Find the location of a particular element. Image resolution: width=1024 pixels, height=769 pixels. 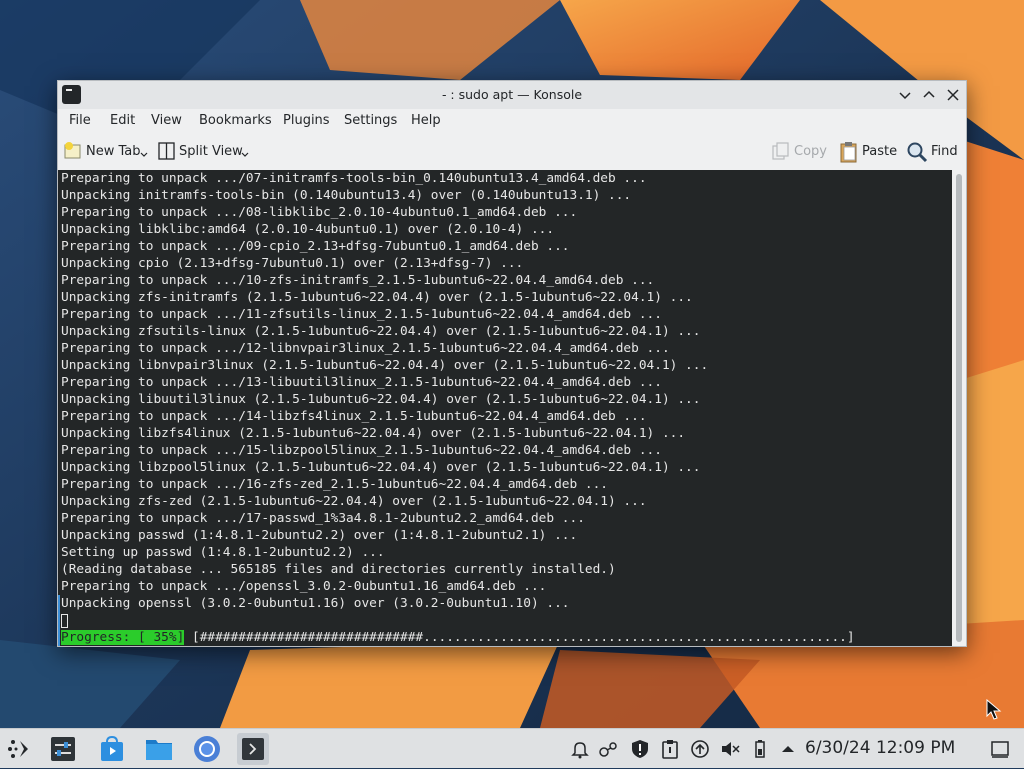

app-launcher-icon is located at coordinates (20, 749).